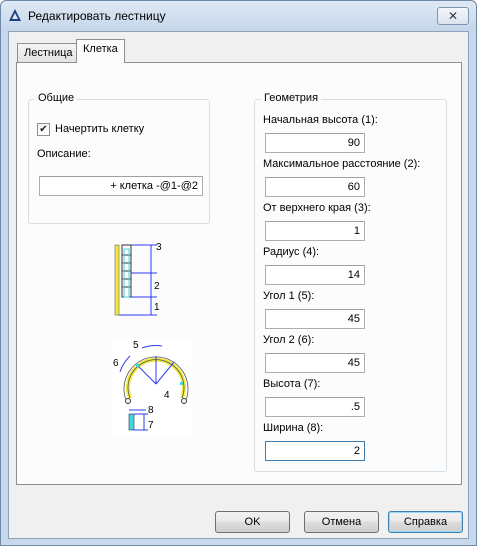 The width and height of the screenshot is (477, 546). Describe the element at coordinates (116, 363) in the screenshot. I see `dimension-label-6: 6` at that location.